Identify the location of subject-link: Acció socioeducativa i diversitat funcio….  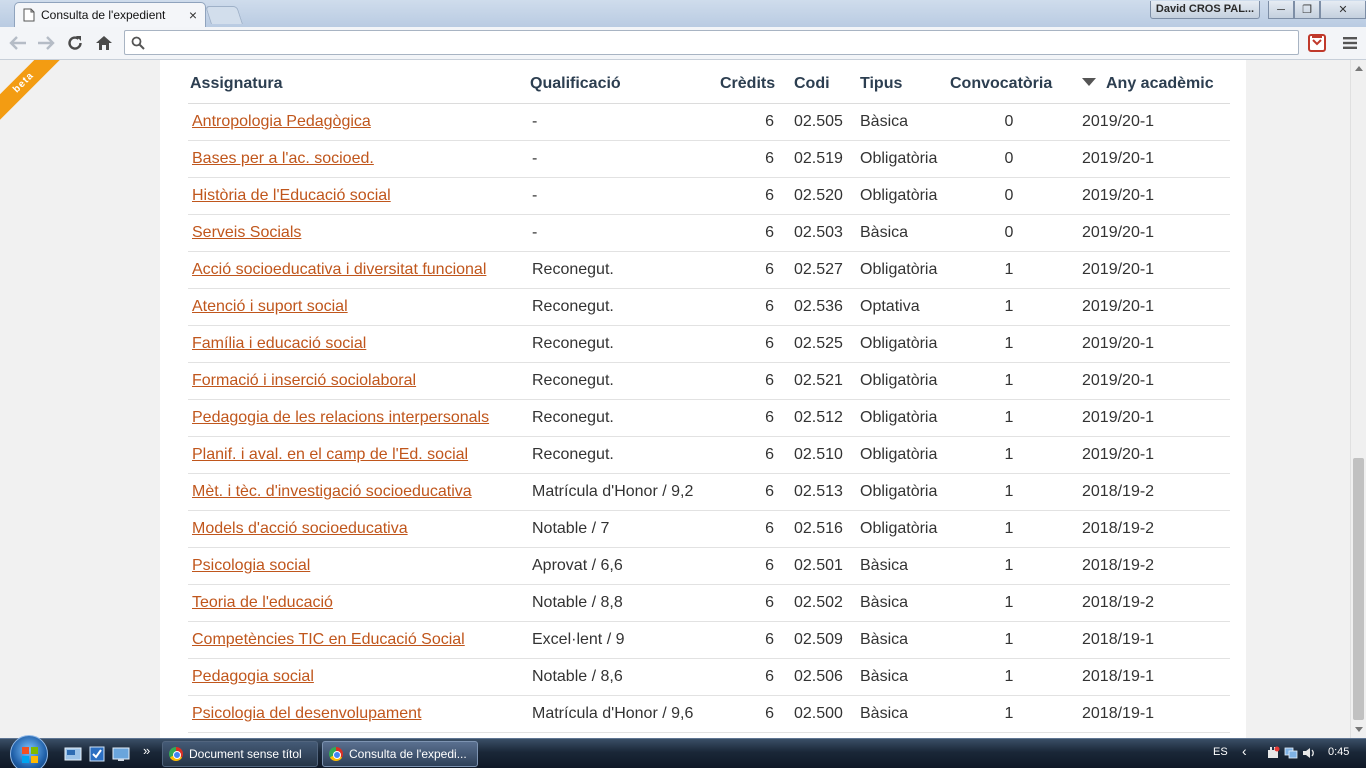
(339, 269).